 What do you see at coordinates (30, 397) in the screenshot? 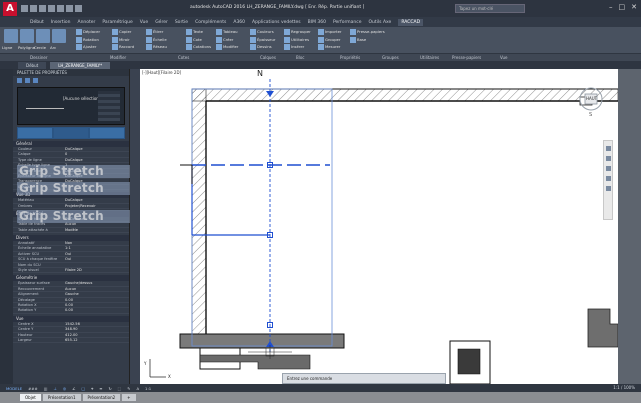
I see `layout-tab: Objet` at bounding box center [30, 397].